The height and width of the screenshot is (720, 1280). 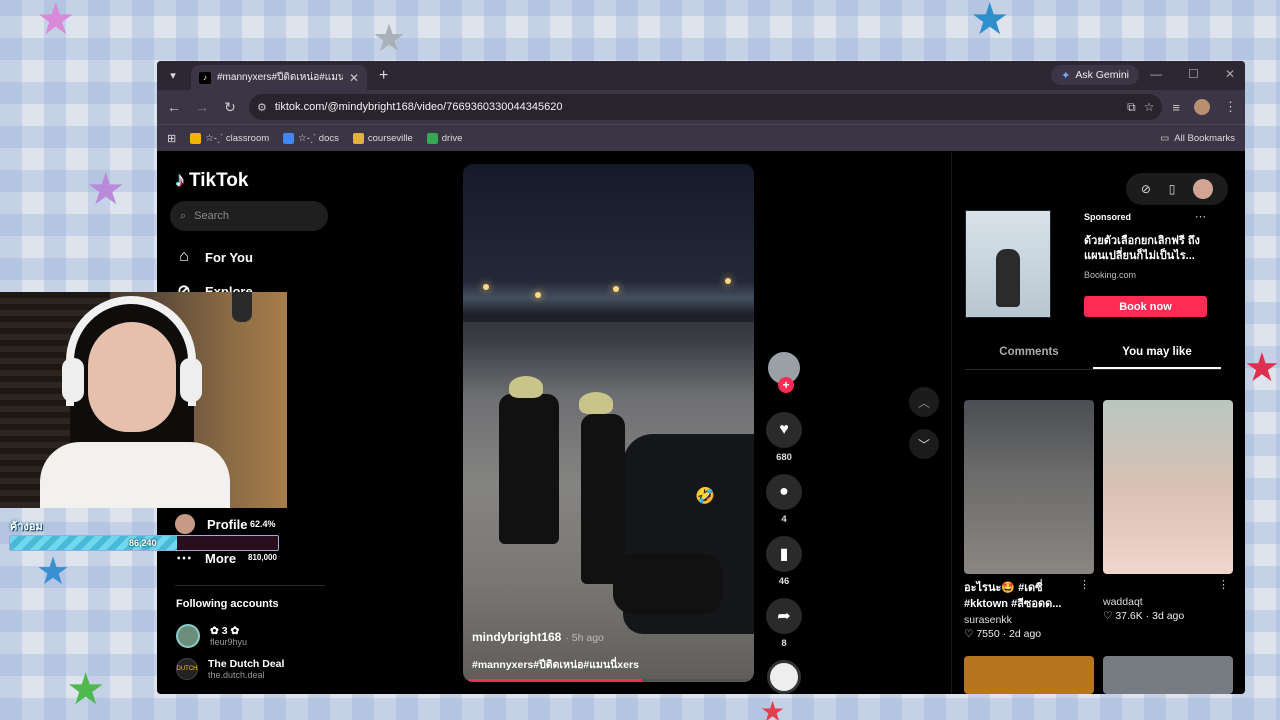 What do you see at coordinates (1095, 75) in the screenshot?
I see `ask-gemini-button: ✦ Ask Gemini` at bounding box center [1095, 75].